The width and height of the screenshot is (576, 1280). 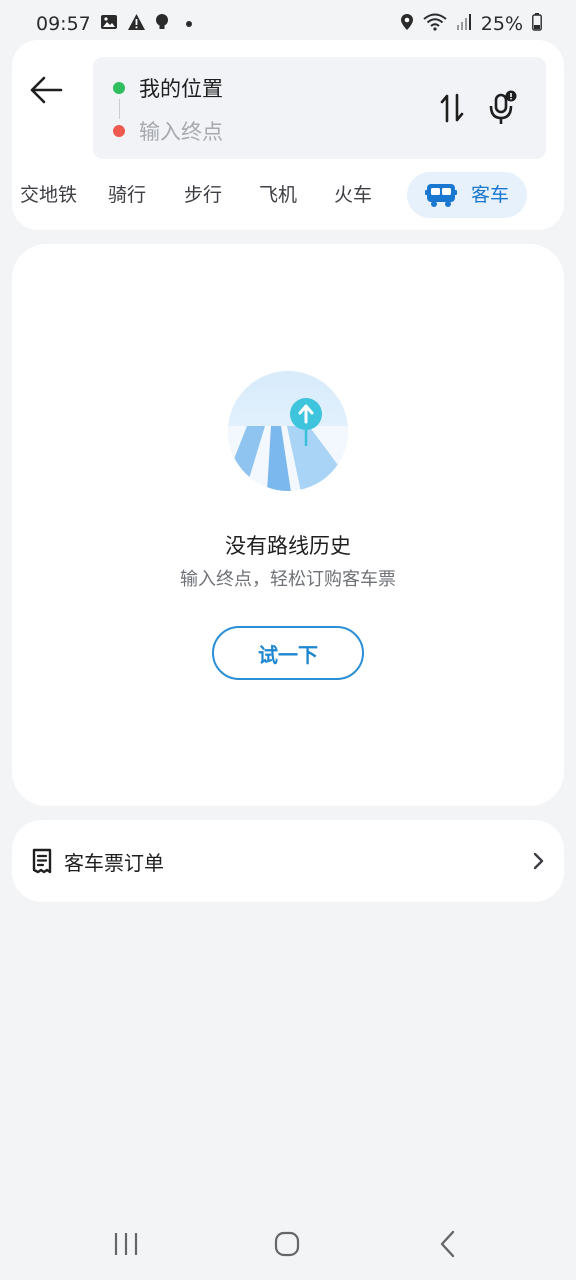 What do you see at coordinates (63, 24) in the screenshot?
I see `status-time: 09:57` at bounding box center [63, 24].